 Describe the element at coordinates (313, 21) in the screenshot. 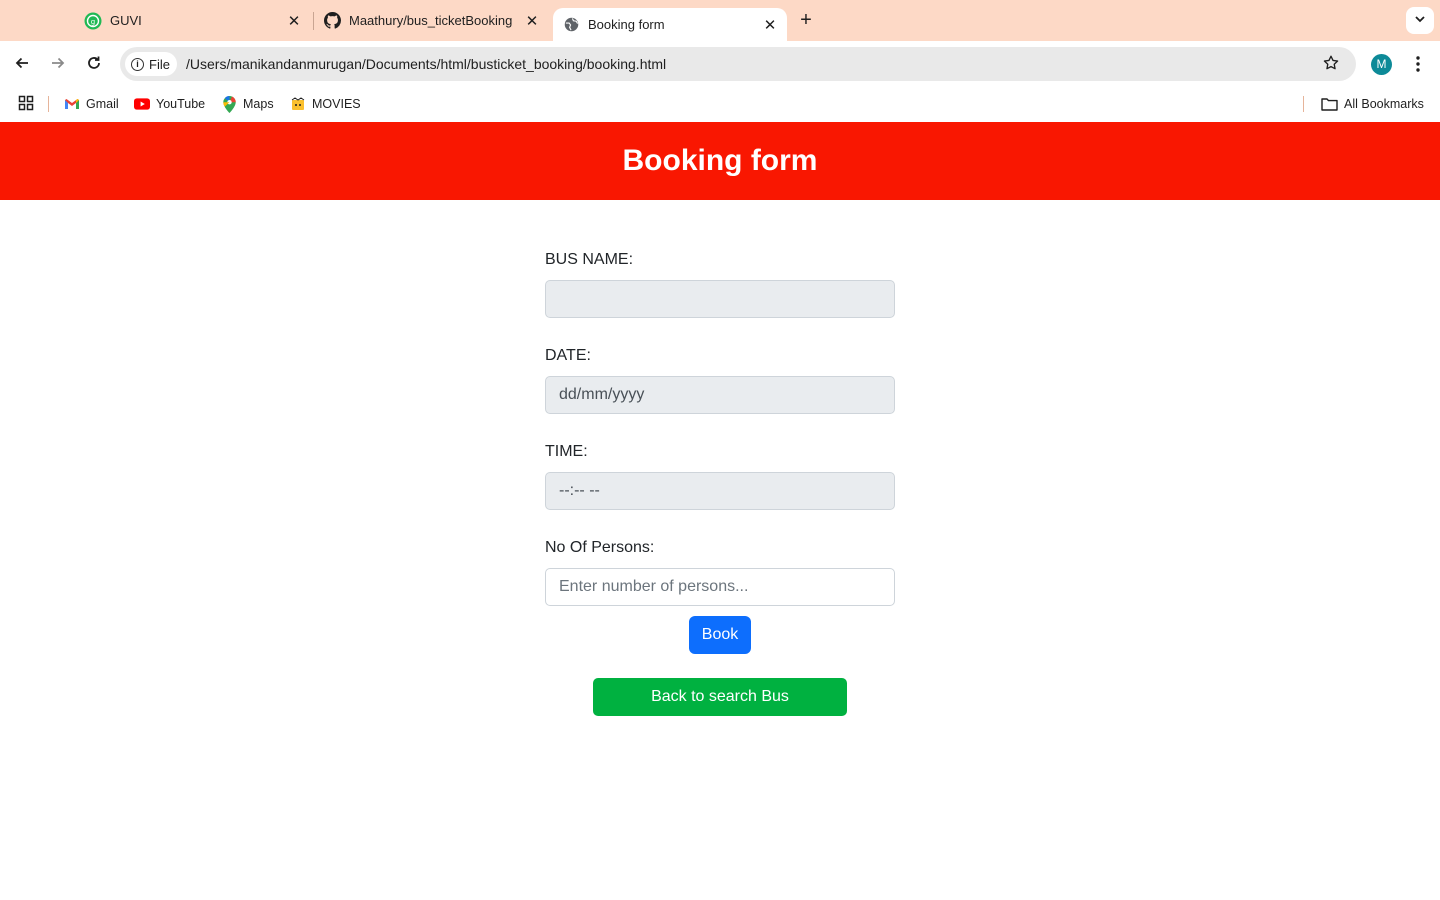

I see `tab-divider` at that location.